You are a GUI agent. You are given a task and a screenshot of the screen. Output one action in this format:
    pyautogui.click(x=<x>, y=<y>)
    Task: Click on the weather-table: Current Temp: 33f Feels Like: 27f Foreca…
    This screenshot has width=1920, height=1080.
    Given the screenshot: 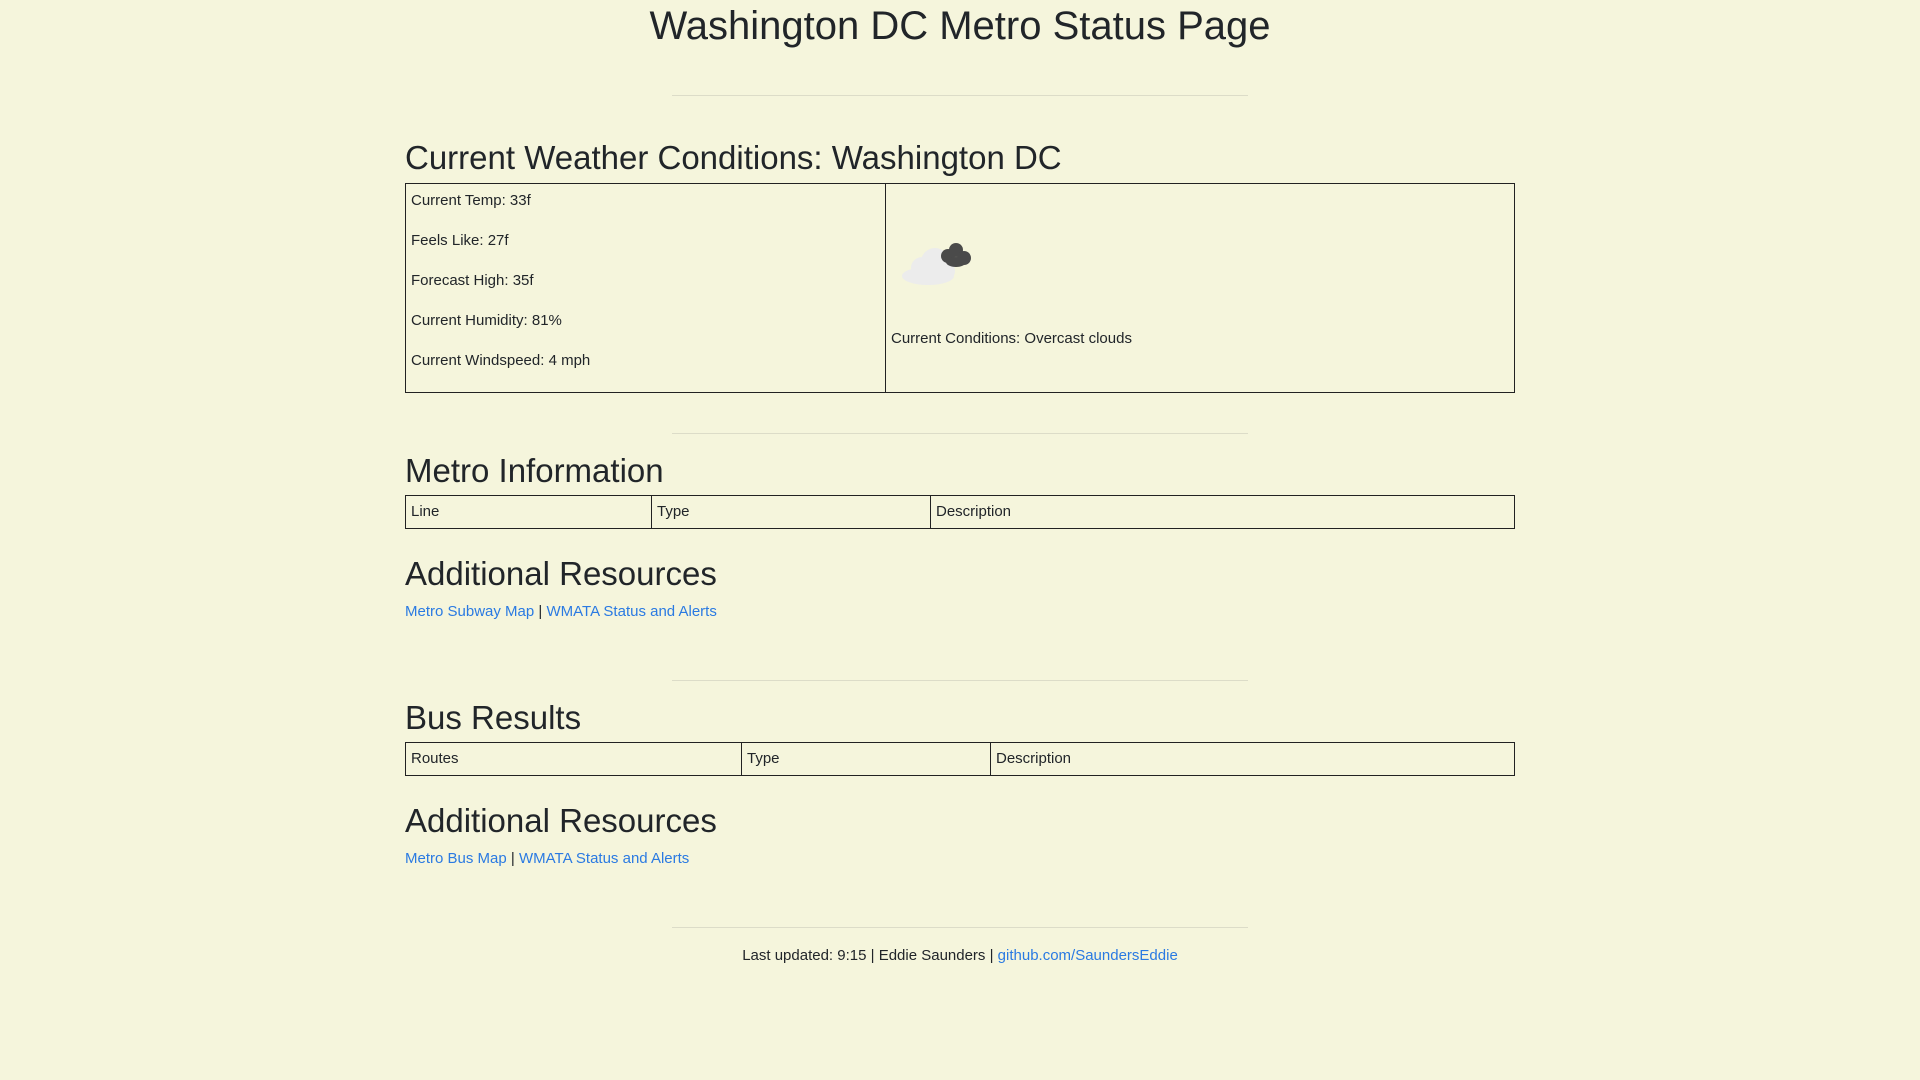 What is the action you would take?
    pyautogui.click(x=960, y=288)
    